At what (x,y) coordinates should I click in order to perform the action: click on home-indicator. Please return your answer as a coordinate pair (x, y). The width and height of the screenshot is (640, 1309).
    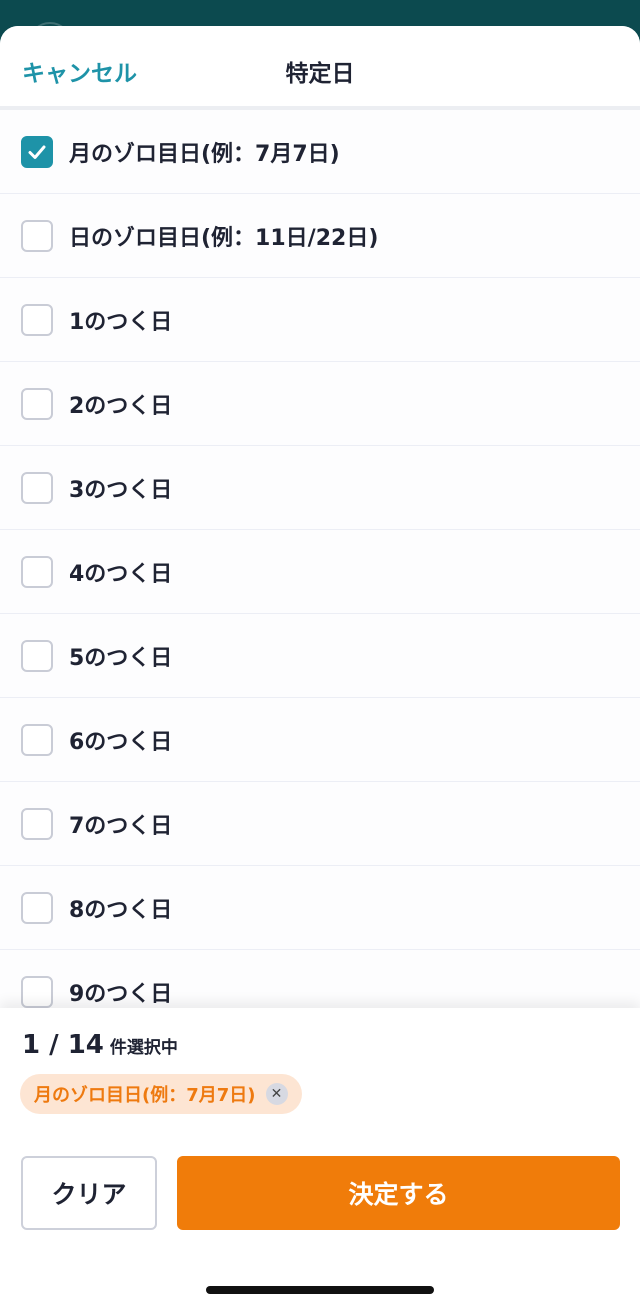
    Looking at the image, I should click on (320, 1290).